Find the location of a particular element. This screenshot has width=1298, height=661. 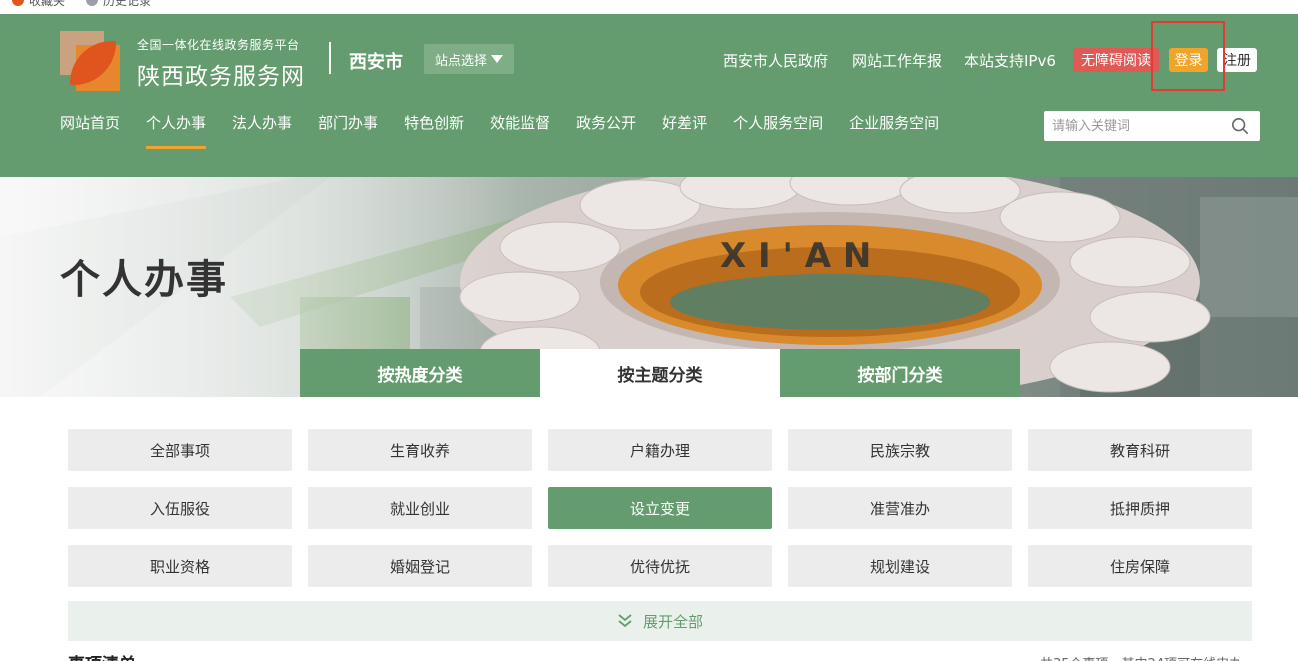

expand-all-button: 展开全部 is located at coordinates (660, 621).